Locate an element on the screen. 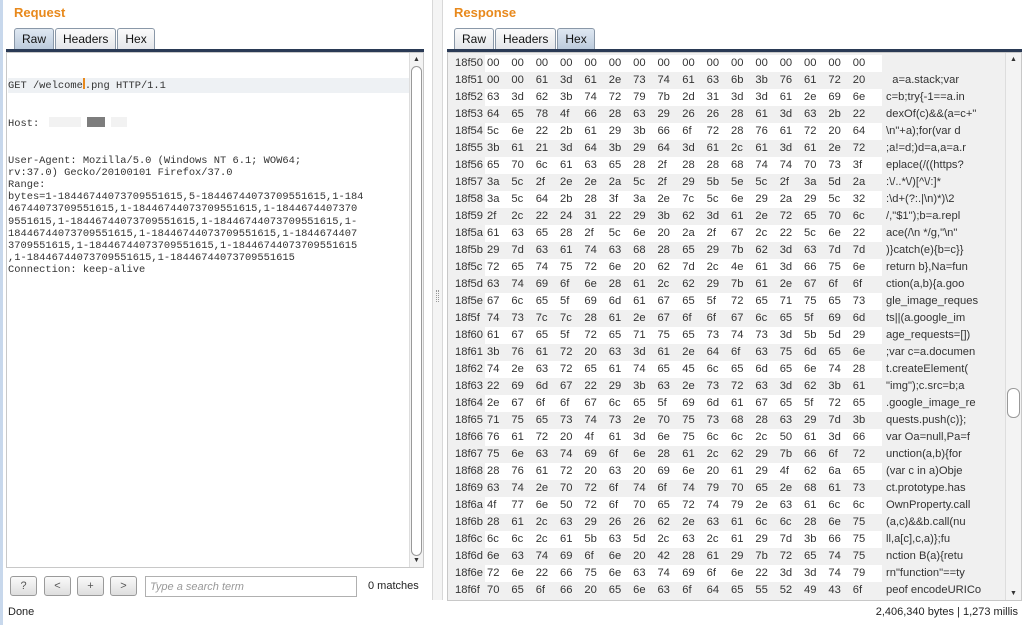 The width and height of the screenshot is (1024, 625). hex-byte: 5c is located at coordinates (834, 199).